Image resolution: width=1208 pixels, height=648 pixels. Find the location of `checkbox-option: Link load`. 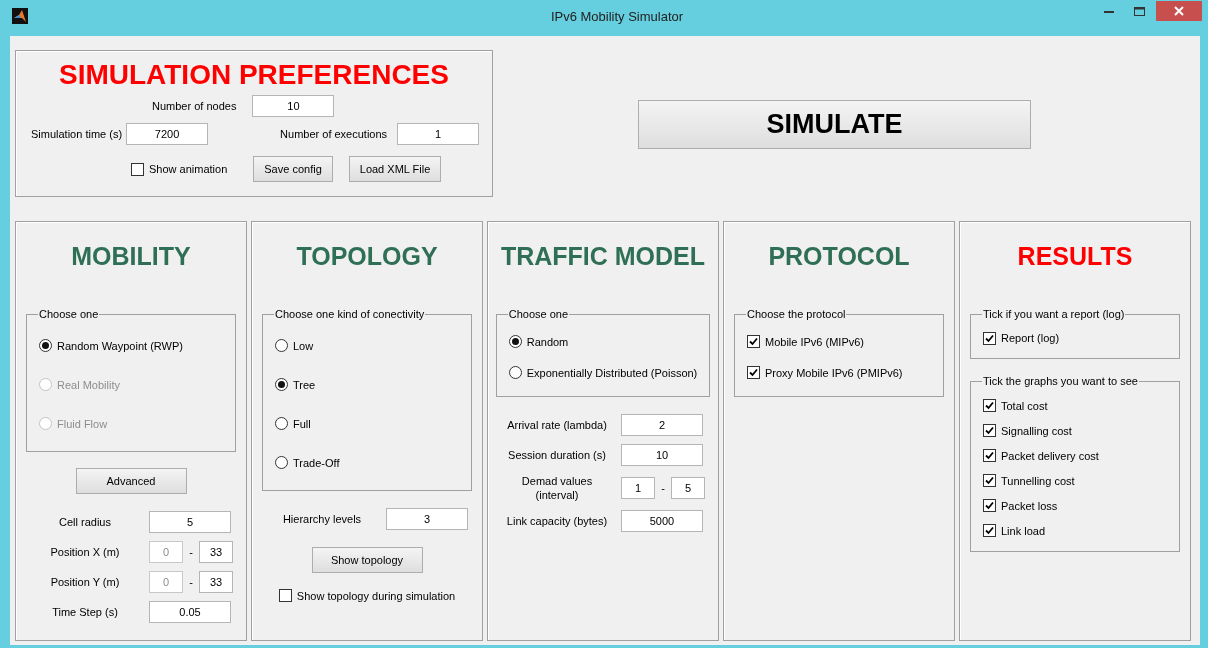

checkbox-option: Link load is located at coordinates (1014, 530).